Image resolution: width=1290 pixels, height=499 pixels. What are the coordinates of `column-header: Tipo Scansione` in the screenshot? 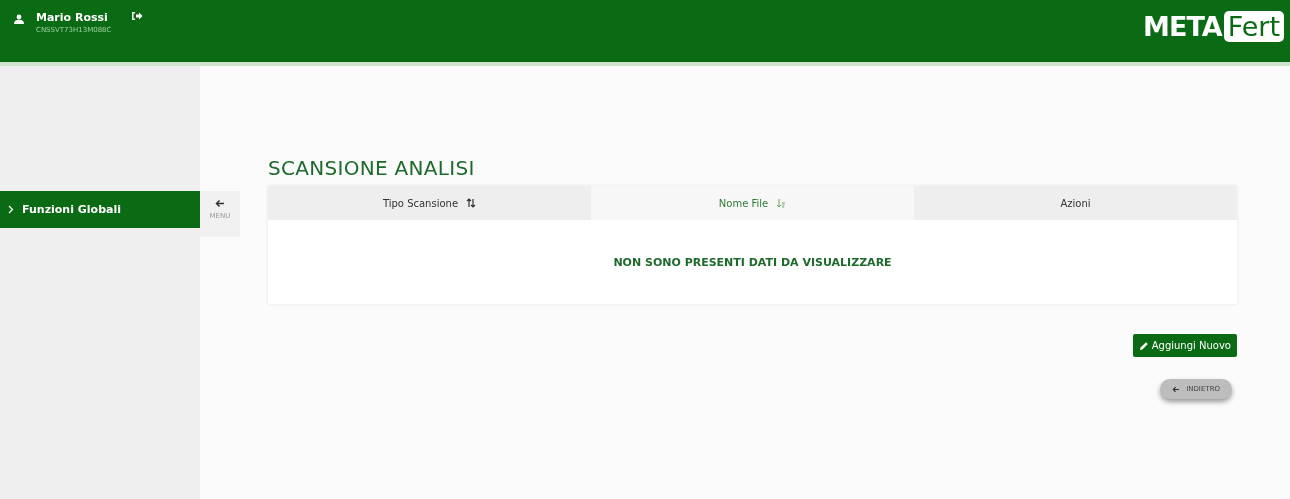 It's located at (429, 203).